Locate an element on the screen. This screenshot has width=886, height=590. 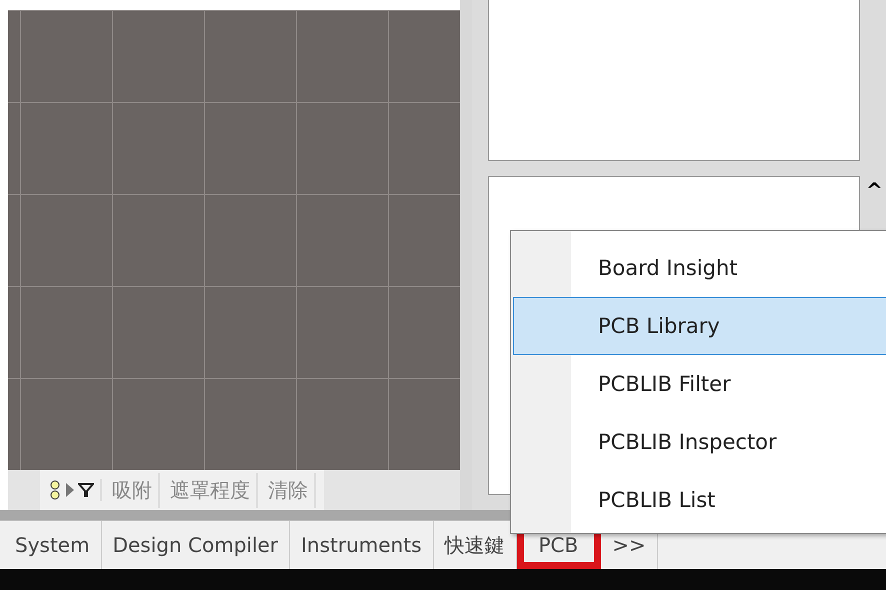
connector-icon is located at coordinates (55, 490).